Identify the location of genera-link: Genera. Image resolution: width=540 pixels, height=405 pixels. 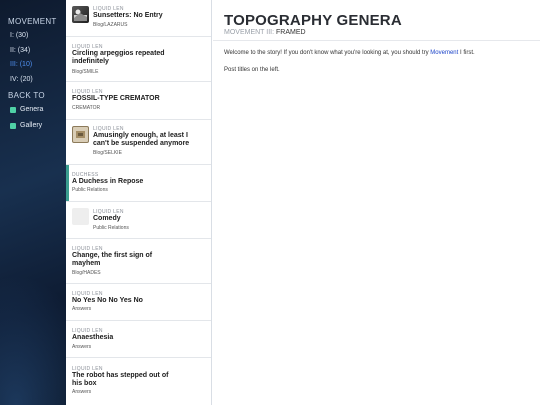
(26, 109).